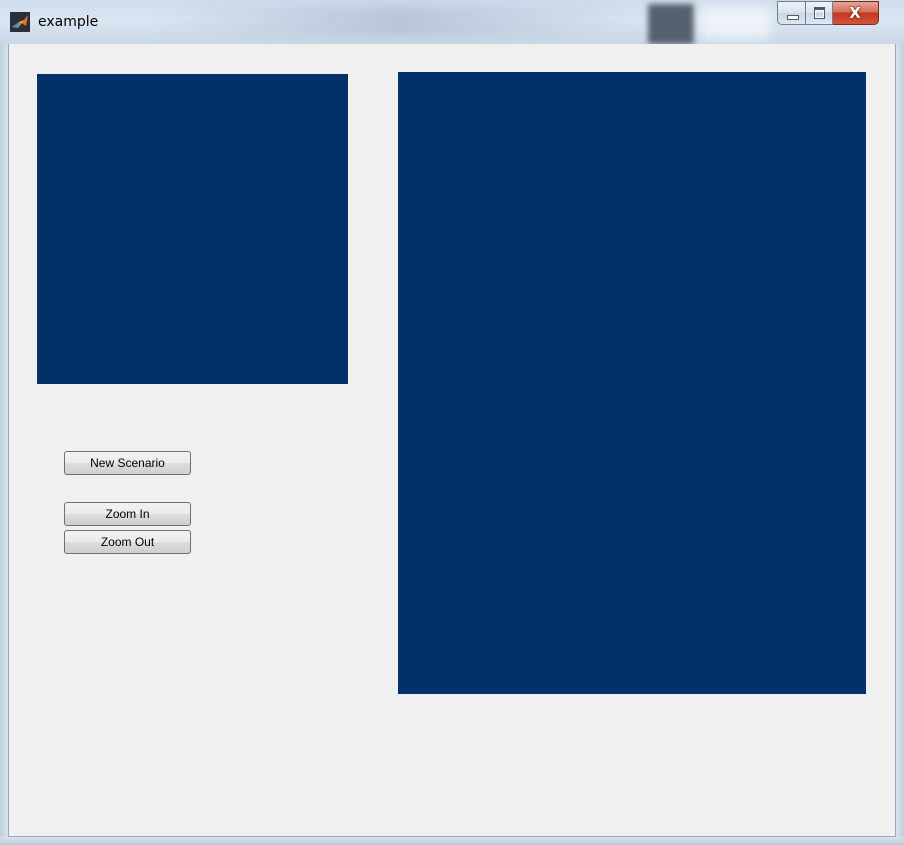  I want to click on close-button: X, so click(856, 13).